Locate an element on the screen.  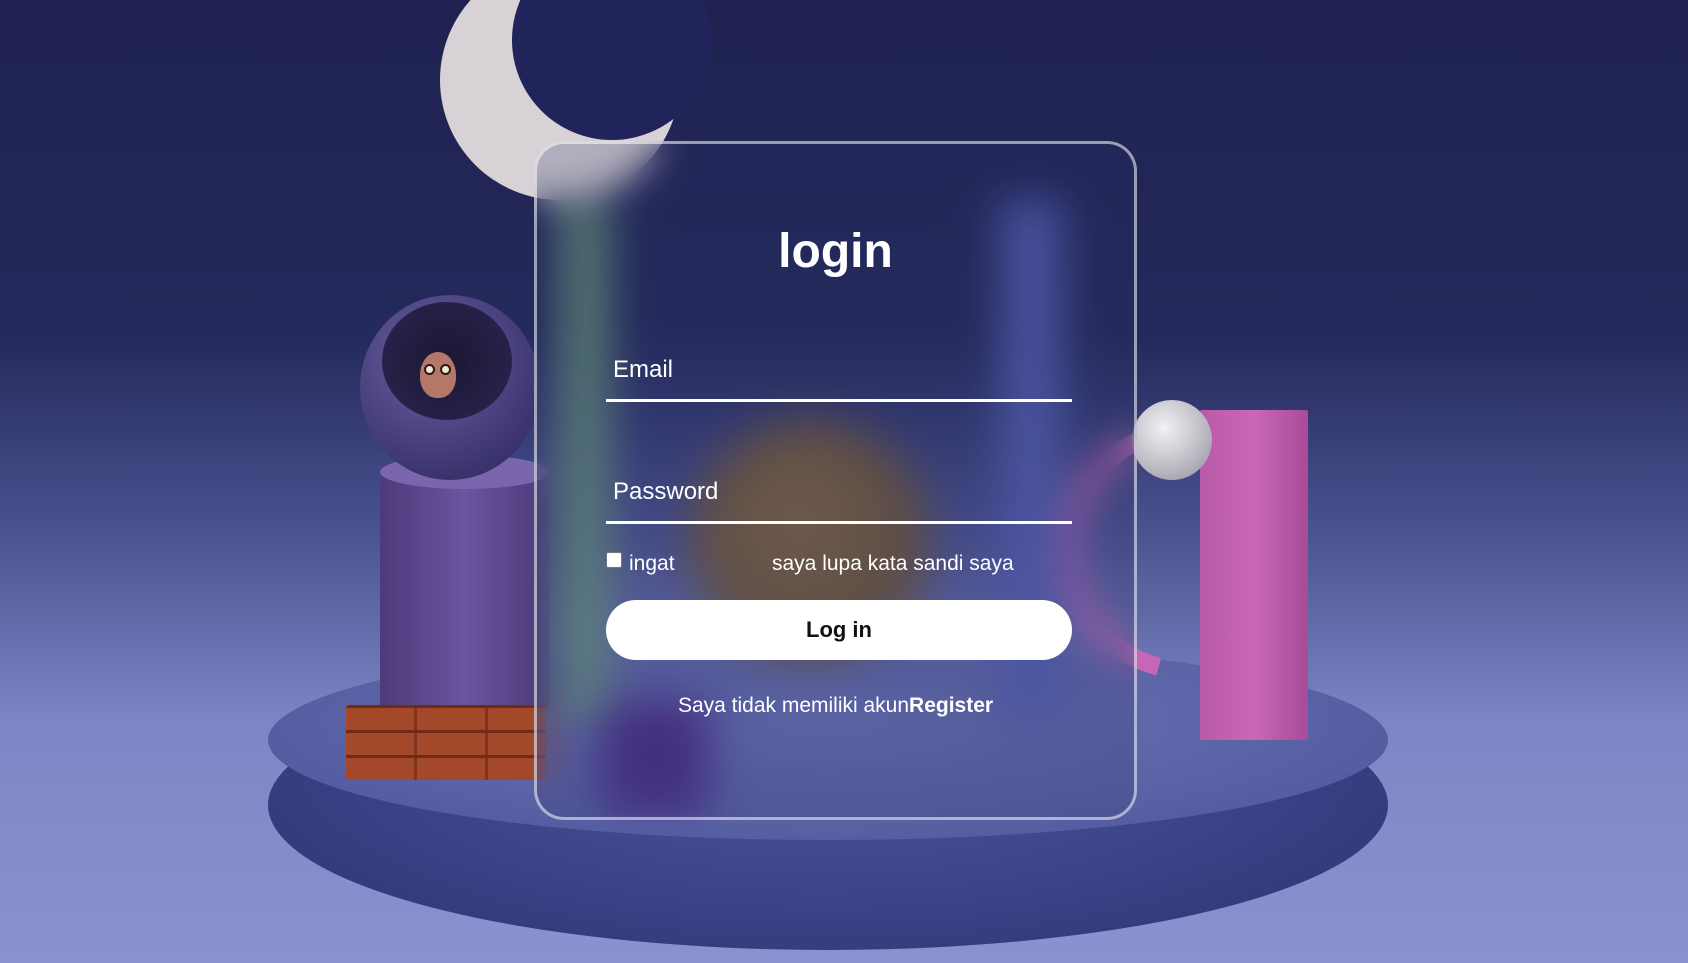
email-input is located at coordinates (839, 369).